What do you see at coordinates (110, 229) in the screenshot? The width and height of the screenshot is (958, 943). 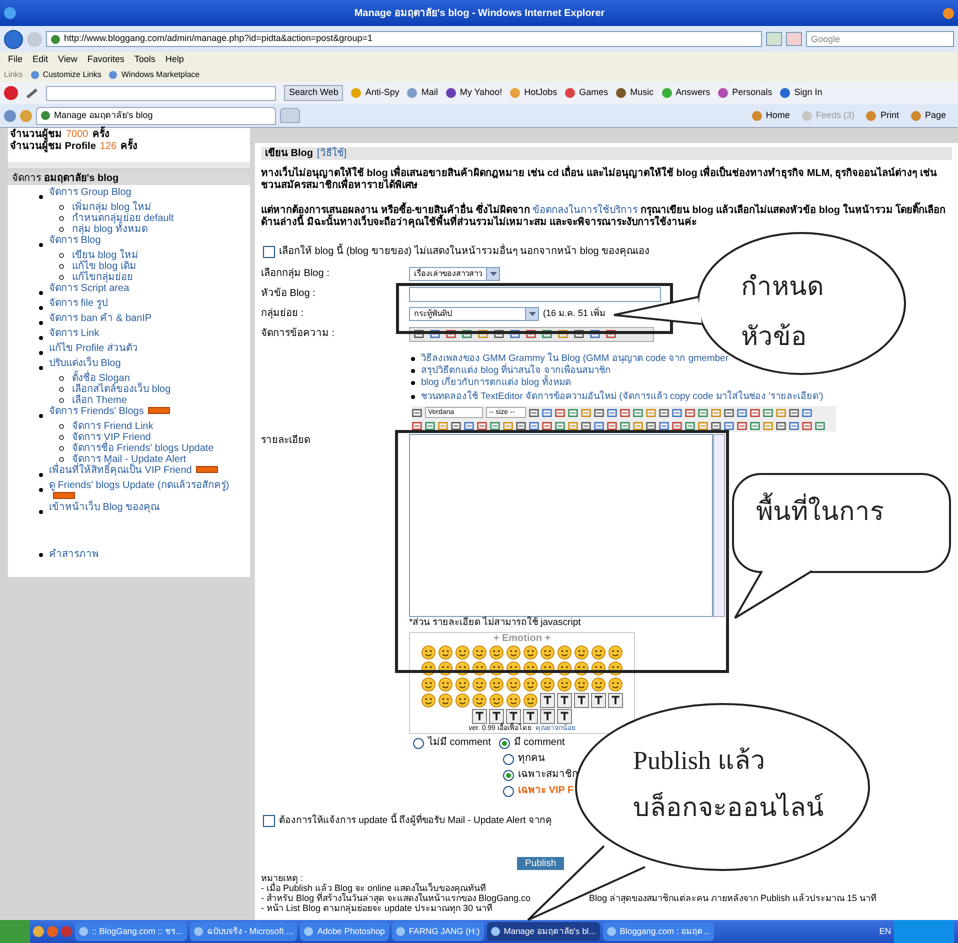 I see `sidebar-sublink: กลุ่ม blog ทั้งหมด` at bounding box center [110, 229].